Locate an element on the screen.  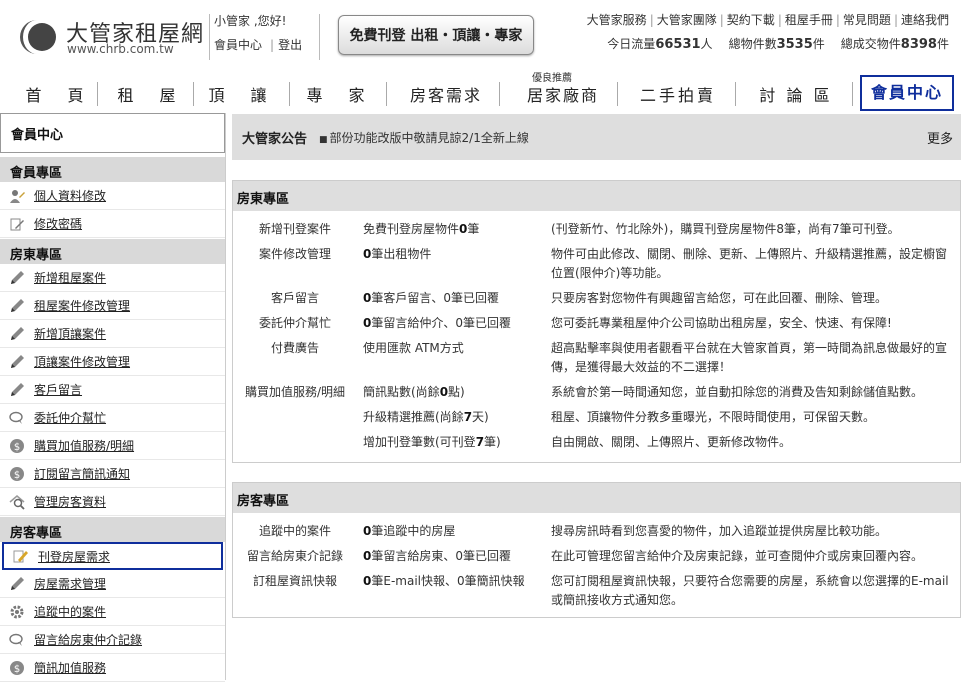
sidebar-item-password: 修改密碼 is located at coordinates (112, 224).